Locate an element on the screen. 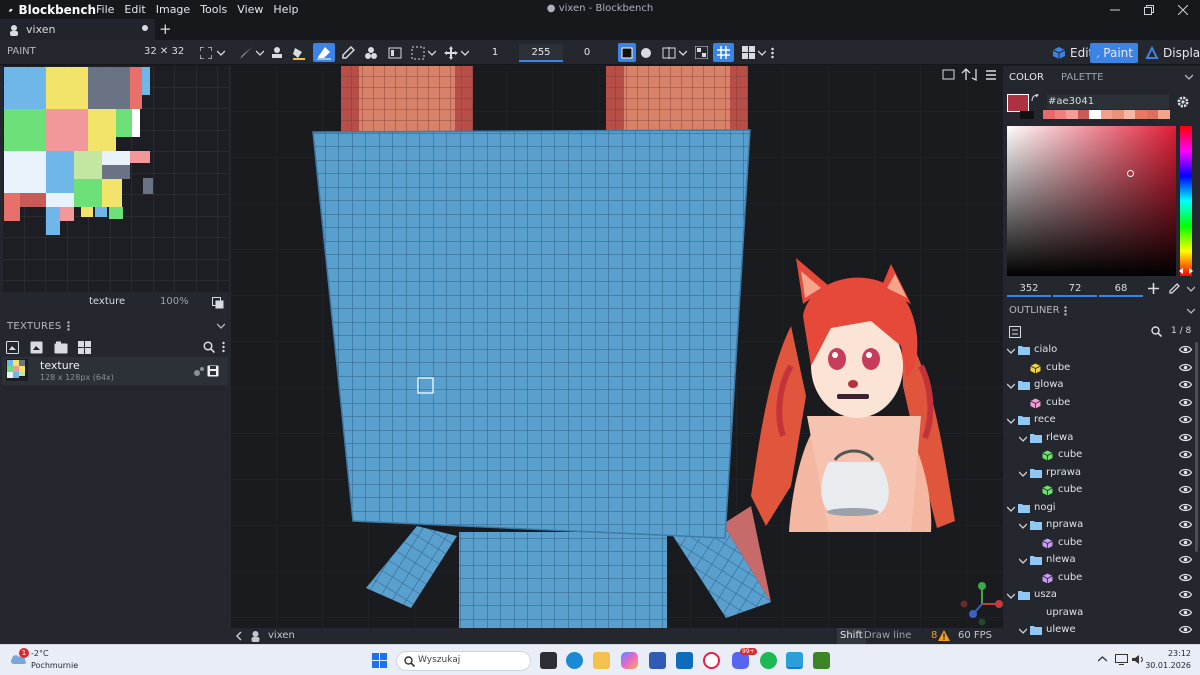 Image resolution: width=1200 pixels, height=675 pixels. tab-vixen: vixen is located at coordinates (77, 29).